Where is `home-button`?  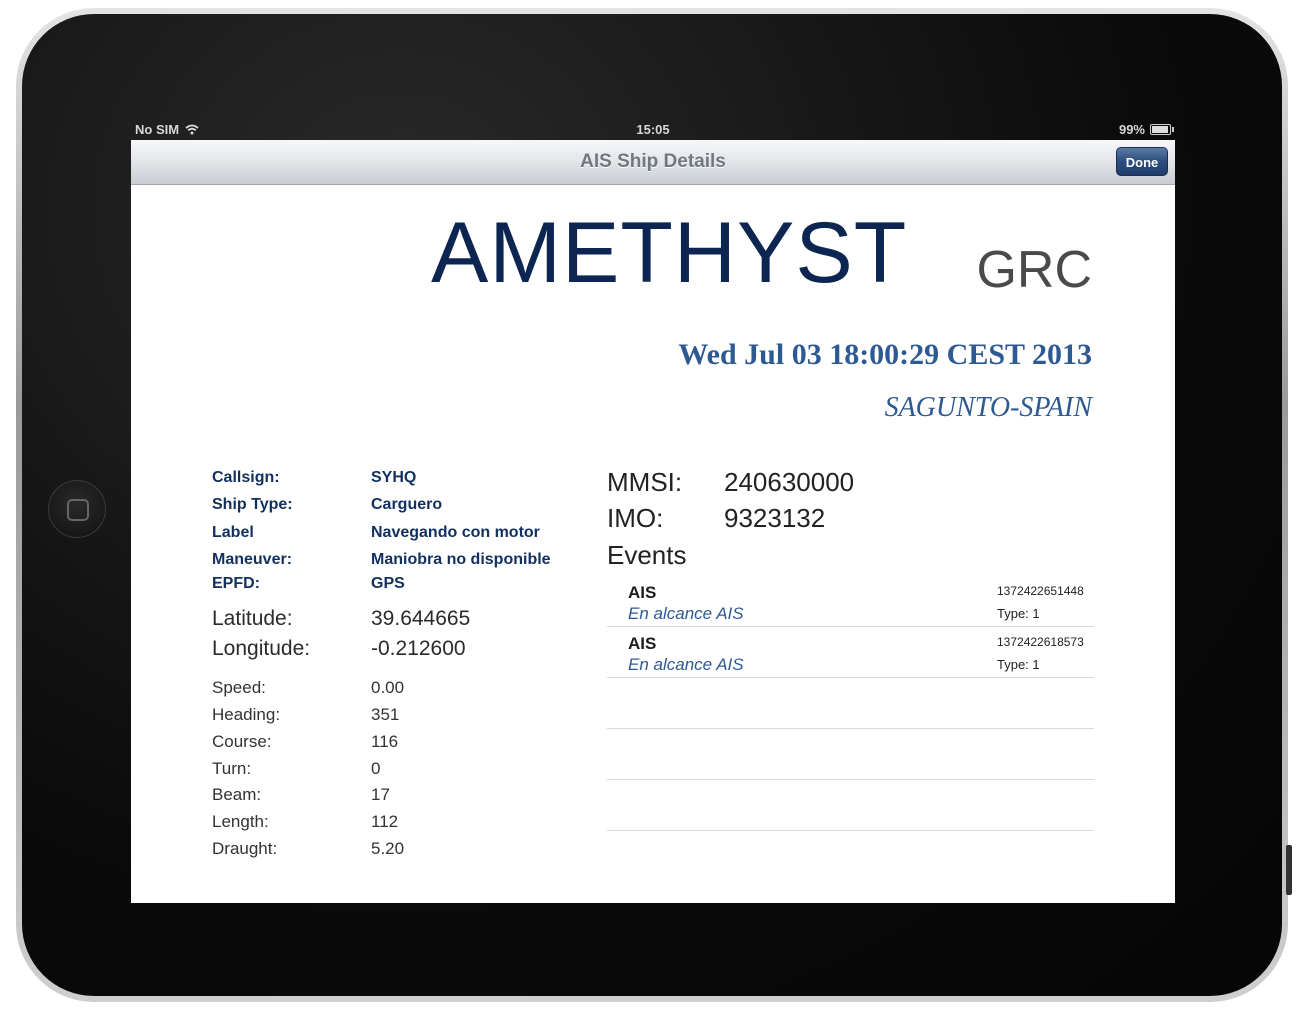 home-button is located at coordinates (77, 509).